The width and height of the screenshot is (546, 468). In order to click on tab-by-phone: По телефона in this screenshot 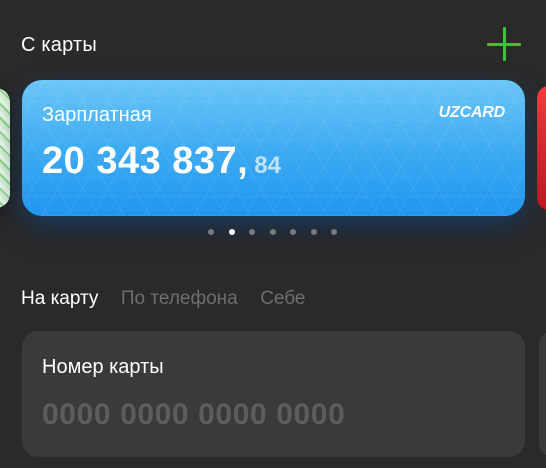, I will do `click(179, 299)`.